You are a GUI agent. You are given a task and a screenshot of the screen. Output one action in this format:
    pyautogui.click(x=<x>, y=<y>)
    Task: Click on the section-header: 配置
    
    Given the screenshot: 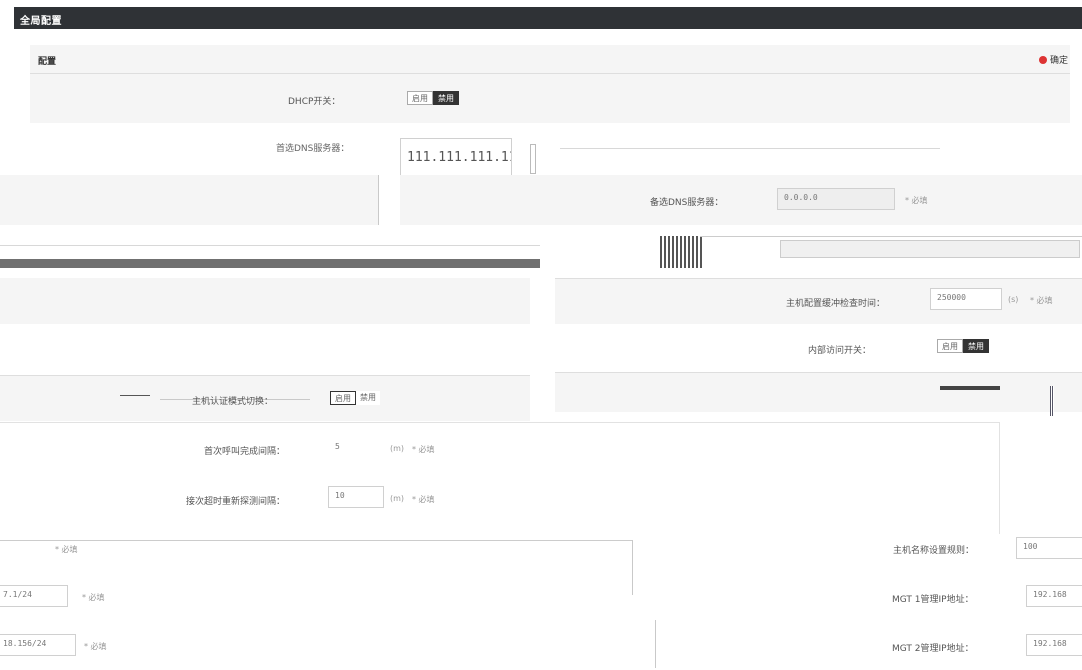 What is the action you would take?
    pyautogui.click(x=550, y=59)
    